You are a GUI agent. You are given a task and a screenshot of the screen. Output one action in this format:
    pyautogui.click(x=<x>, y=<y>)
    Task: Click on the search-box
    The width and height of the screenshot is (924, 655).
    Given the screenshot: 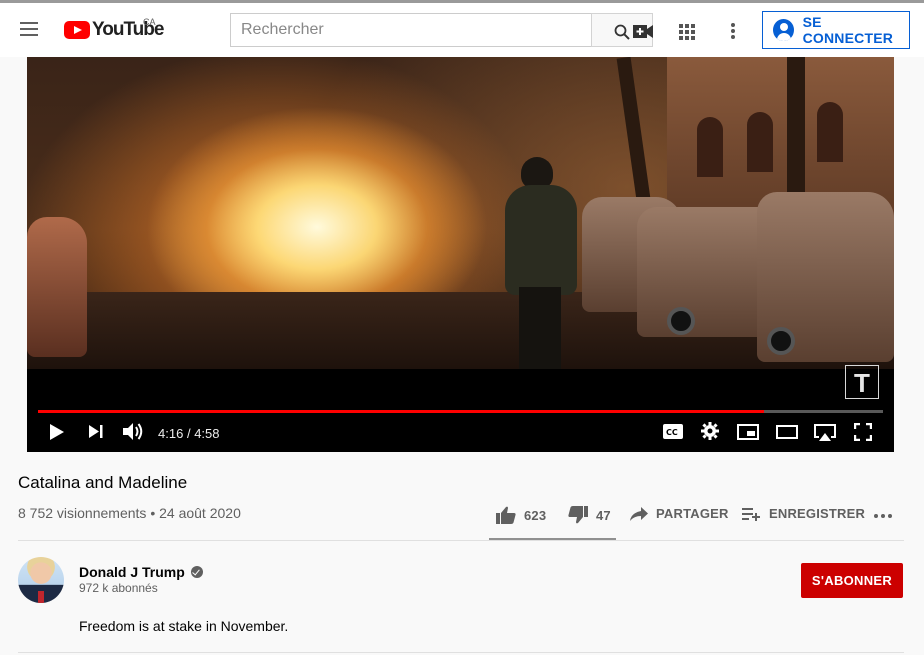 What is the action you would take?
    pyautogui.click(x=411, y=30)
    